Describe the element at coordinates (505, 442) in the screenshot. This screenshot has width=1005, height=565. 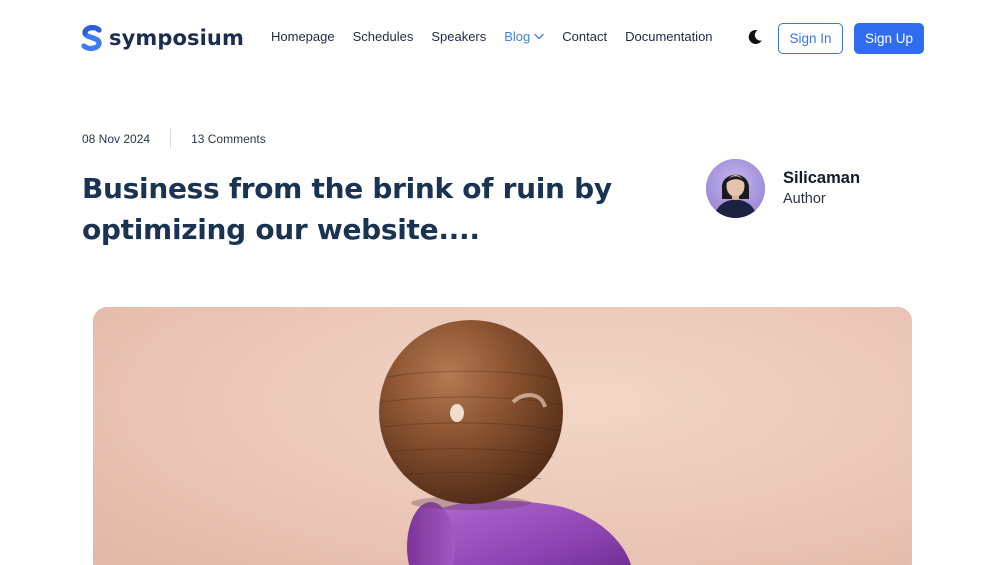
I see `hero-illustration` at that location.